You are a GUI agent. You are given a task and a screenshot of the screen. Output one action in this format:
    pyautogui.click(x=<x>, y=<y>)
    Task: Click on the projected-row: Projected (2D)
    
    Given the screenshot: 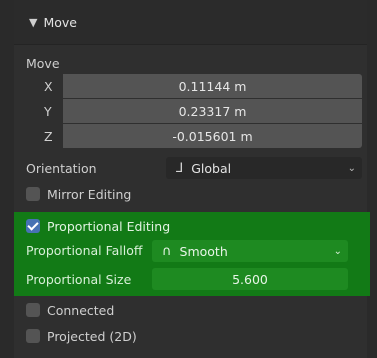 What is the action you would take?
    pyautogui.click(x=81, y=336)
    